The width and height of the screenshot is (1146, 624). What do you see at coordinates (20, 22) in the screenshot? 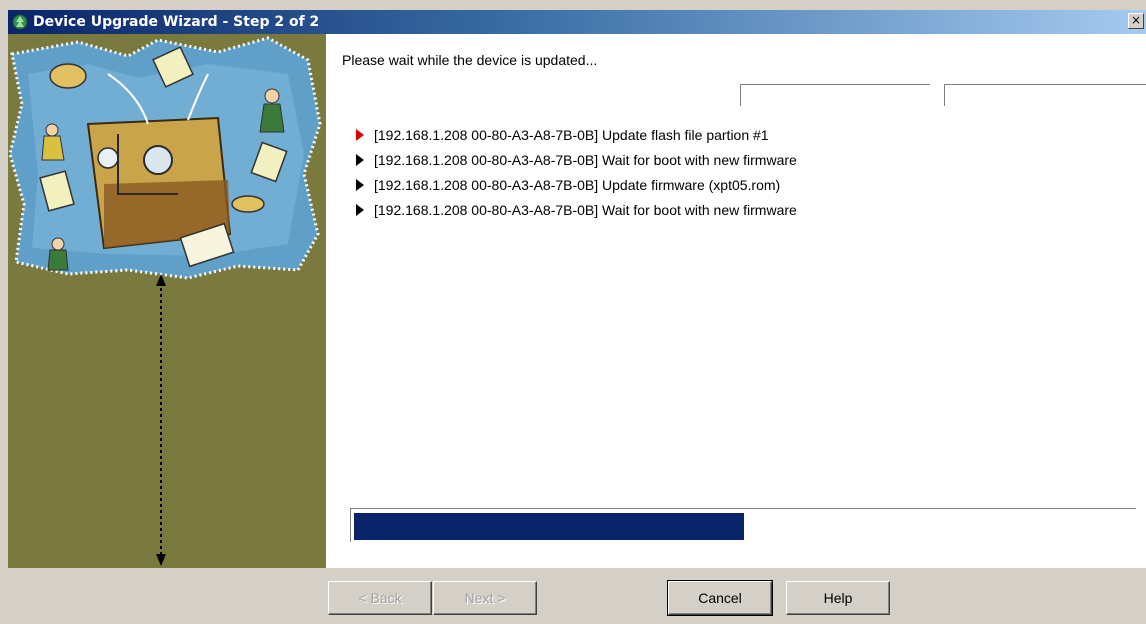
I see `wizard-tree-icon` at bounding box center [20, 22].